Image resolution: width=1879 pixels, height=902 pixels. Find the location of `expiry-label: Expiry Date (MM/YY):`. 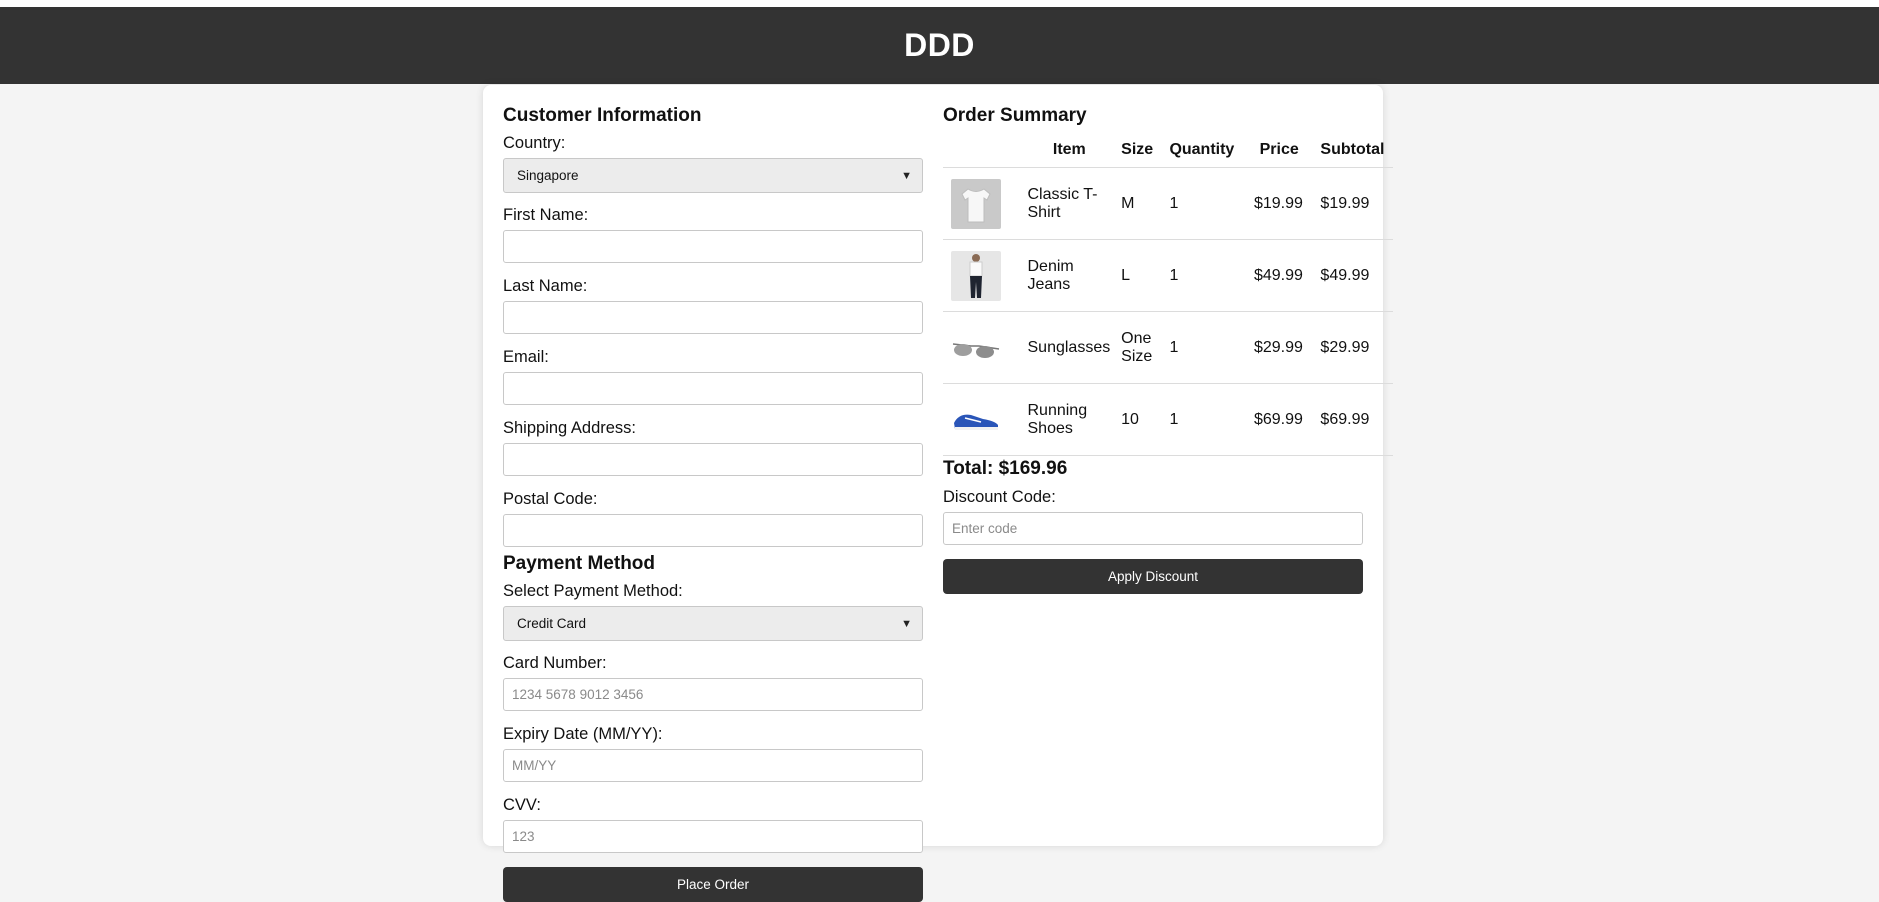

expiry-label: Expiry Date (MM/YY): is located at coordinates (583, 734).